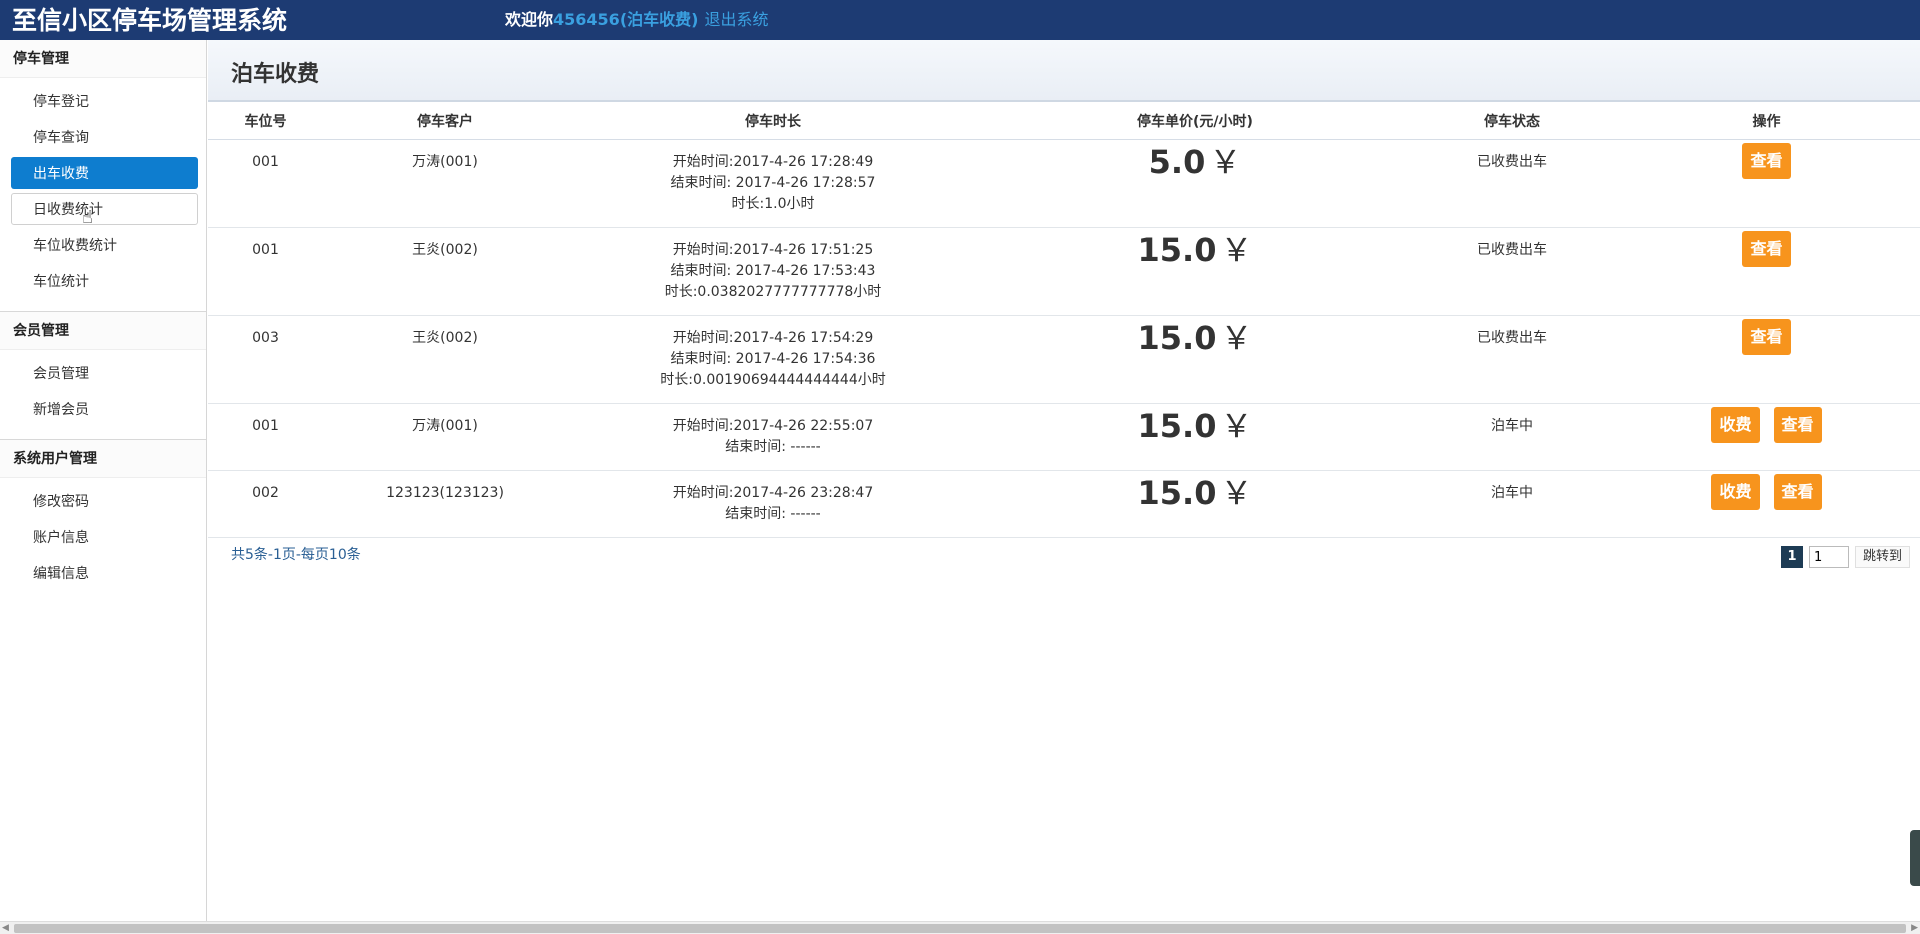 The width and height of the screenshot is (1920, 934). Describe the element at coordinates (1828, 557) in the screenshot. I see `page-jump-input` at that location.